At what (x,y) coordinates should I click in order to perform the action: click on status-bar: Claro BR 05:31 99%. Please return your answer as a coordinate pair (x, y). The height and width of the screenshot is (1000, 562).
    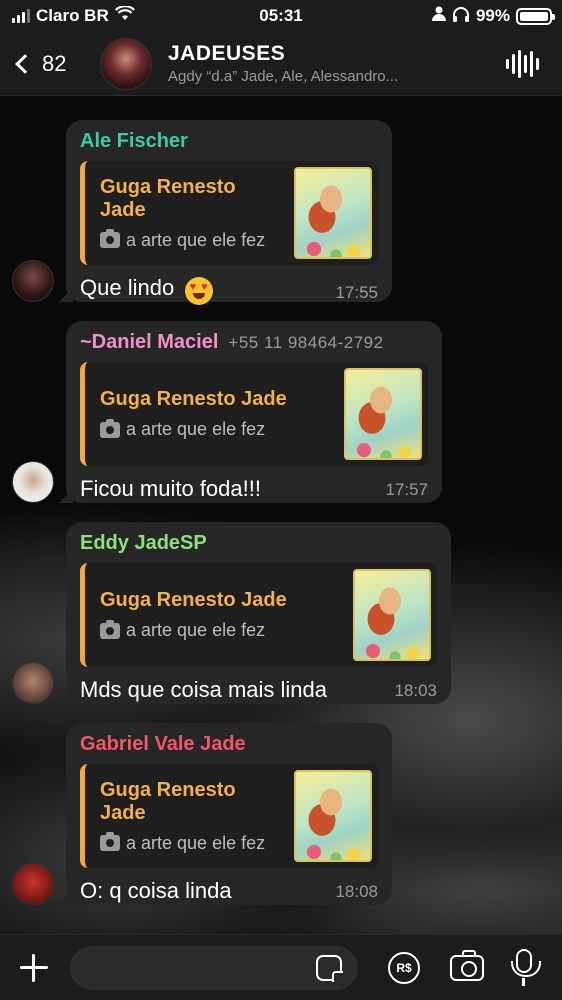
    Looking at the image, I should click on (281, 16).